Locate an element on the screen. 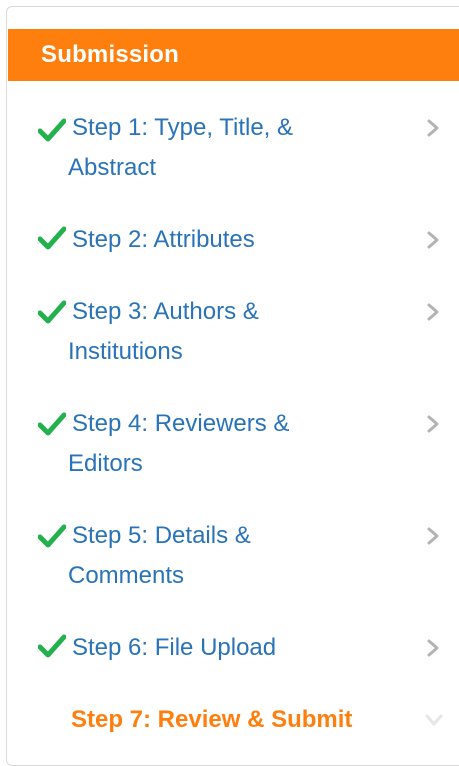 The width and height of the screenshot is (459, 766). step-7-item: Step 7: Review & Submit is located at coordinates (229, 720).